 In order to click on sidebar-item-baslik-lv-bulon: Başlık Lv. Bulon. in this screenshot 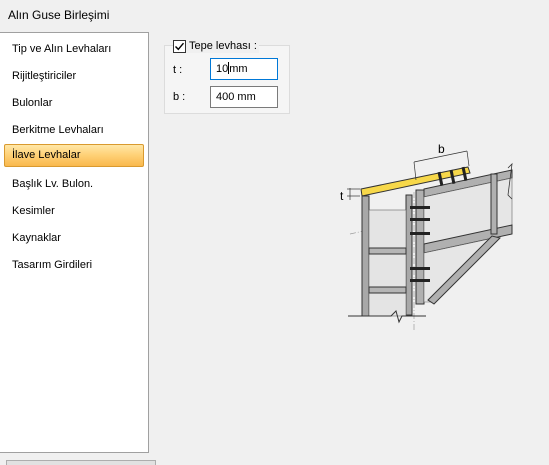, I will do `click(74, 184)`.